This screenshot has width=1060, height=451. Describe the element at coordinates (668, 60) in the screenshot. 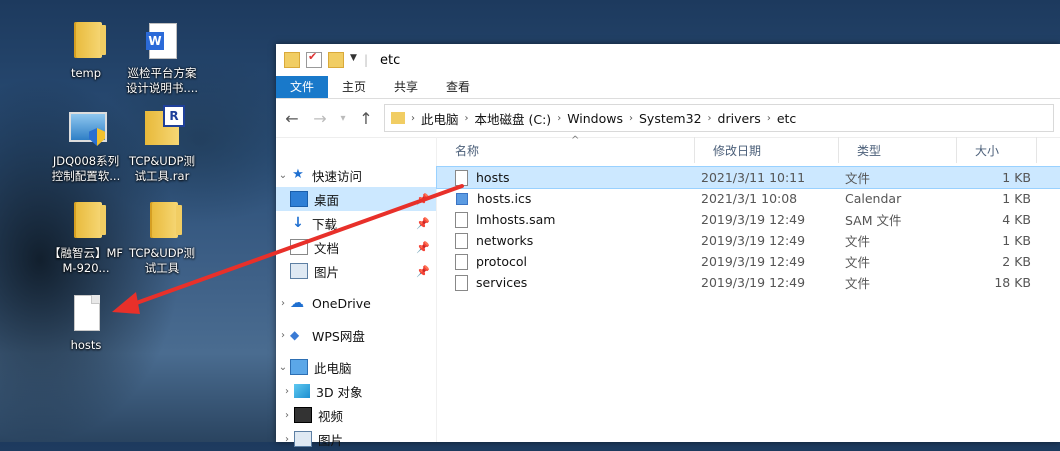

I see `title-bar: ▼ | etc` at that location.